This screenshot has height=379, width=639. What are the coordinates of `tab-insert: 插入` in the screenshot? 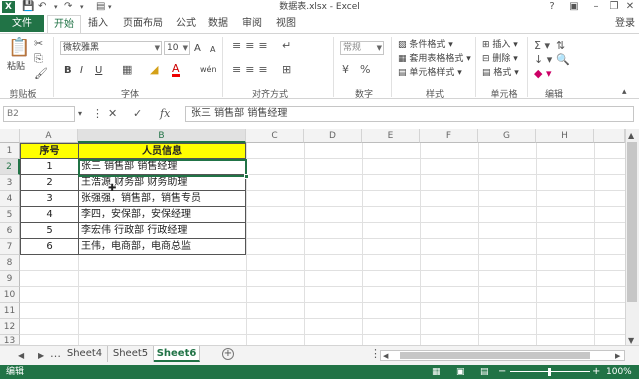 It's located at (98, 24).